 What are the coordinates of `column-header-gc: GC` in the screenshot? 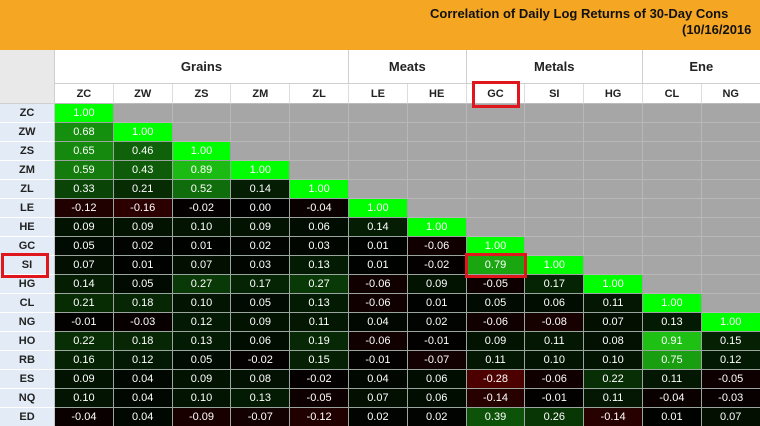 It's located at (496, 94).